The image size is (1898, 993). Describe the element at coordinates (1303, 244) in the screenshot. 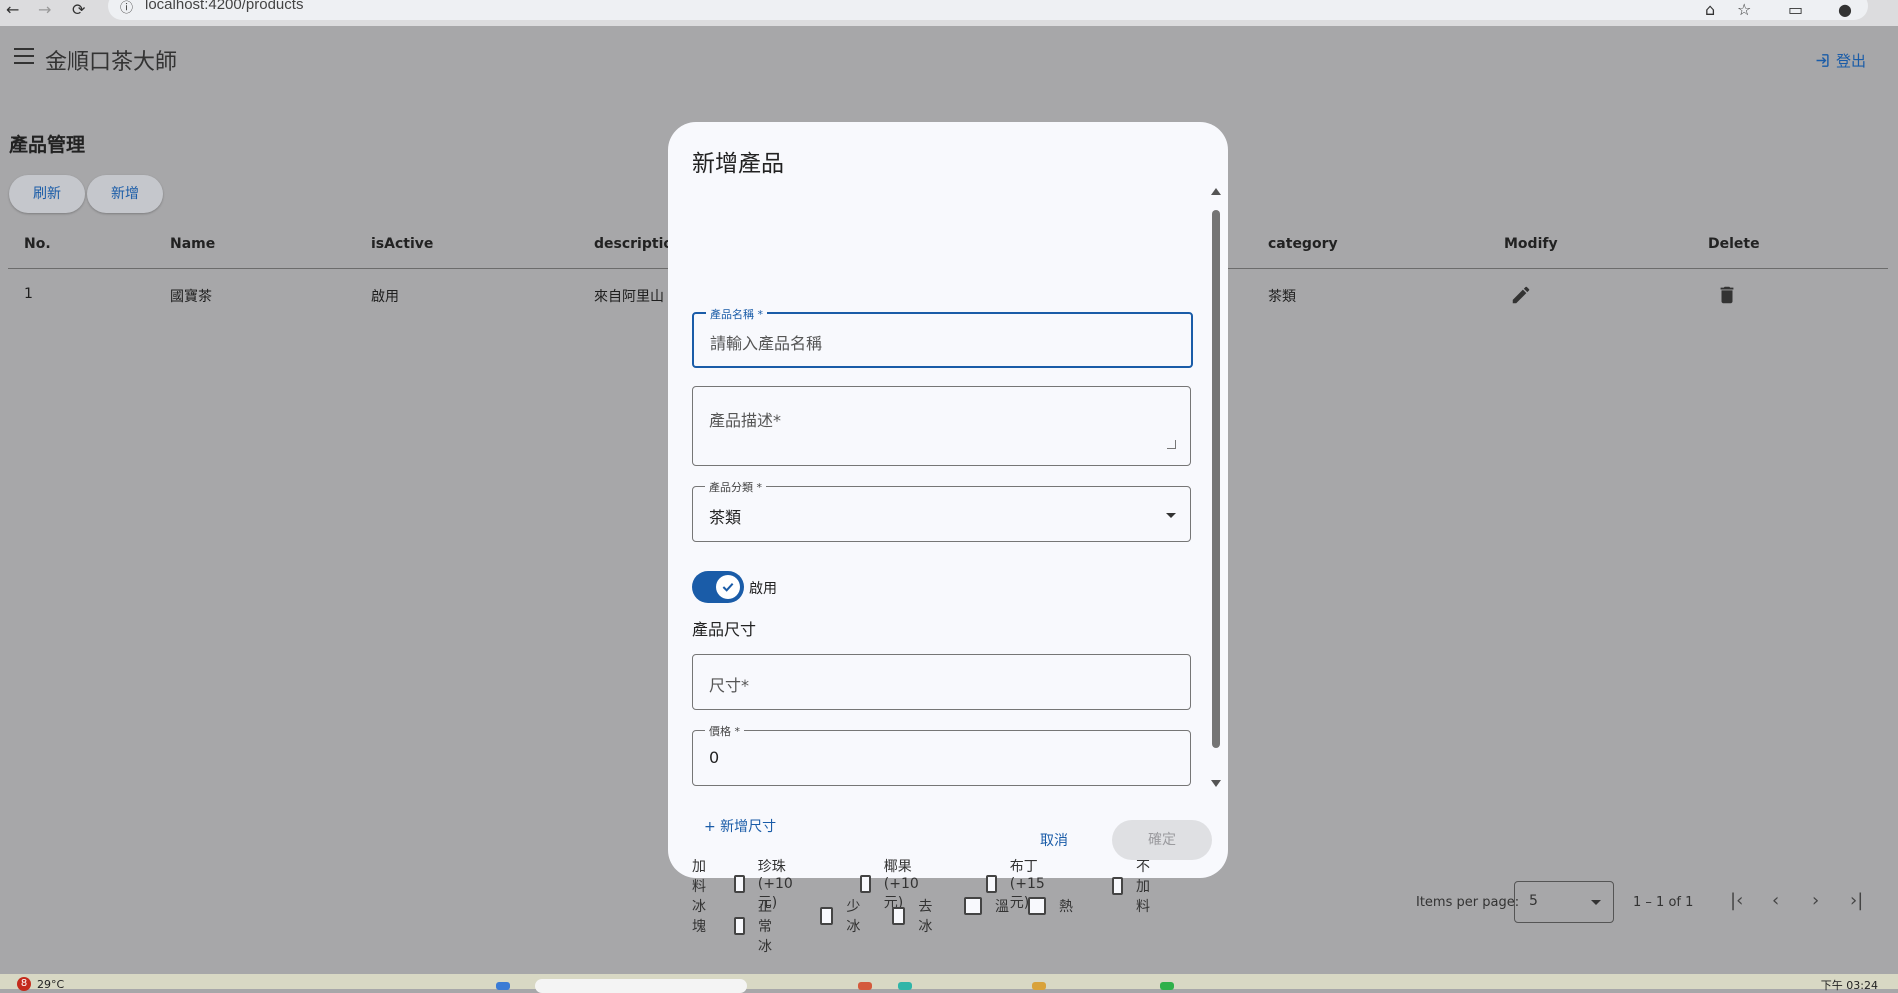

I see `header-category: category` at that location.